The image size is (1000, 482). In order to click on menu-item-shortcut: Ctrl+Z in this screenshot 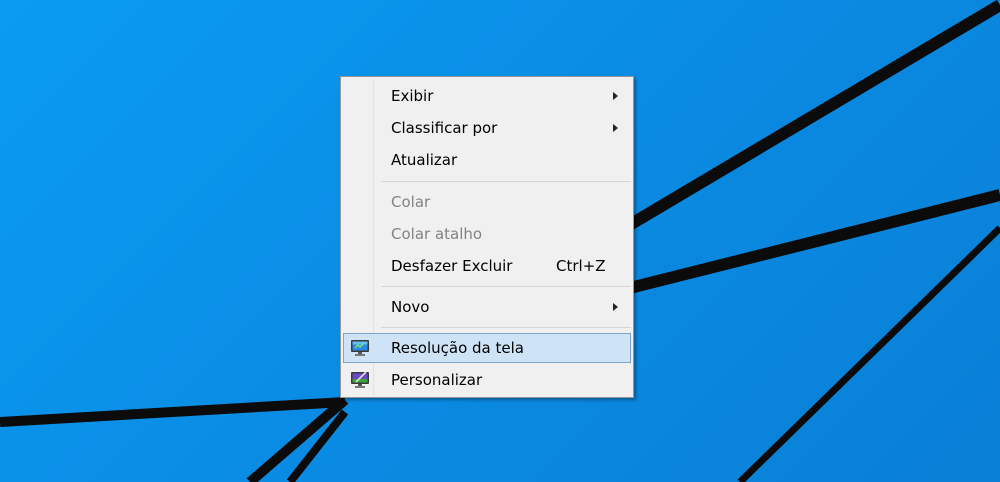, I will do `click(581, 266)`.